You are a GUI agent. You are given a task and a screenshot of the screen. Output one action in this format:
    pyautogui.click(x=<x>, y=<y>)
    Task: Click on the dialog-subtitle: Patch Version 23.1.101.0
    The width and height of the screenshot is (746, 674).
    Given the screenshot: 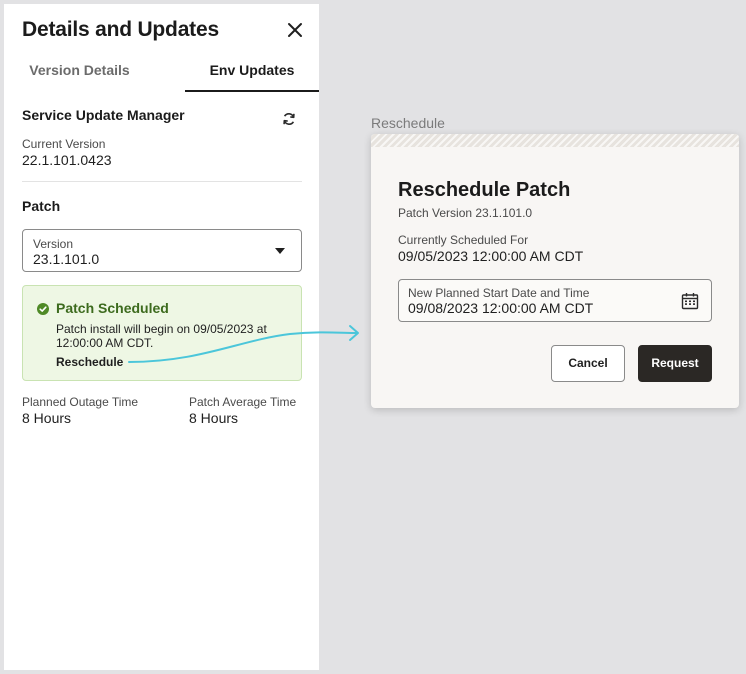 What is the action you would take?
    pyautogui.click(x=465, y=213)
    